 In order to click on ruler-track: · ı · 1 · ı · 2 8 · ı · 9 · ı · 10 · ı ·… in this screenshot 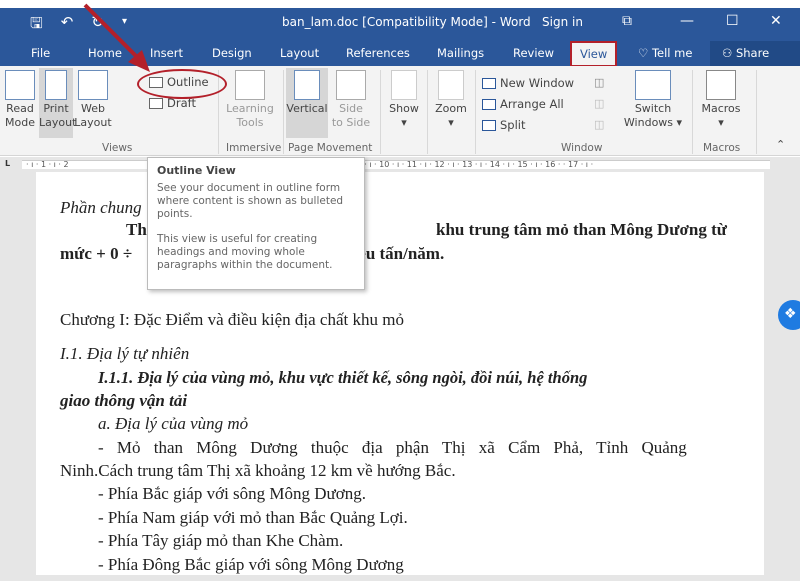, I will do `click(396, 164)`.